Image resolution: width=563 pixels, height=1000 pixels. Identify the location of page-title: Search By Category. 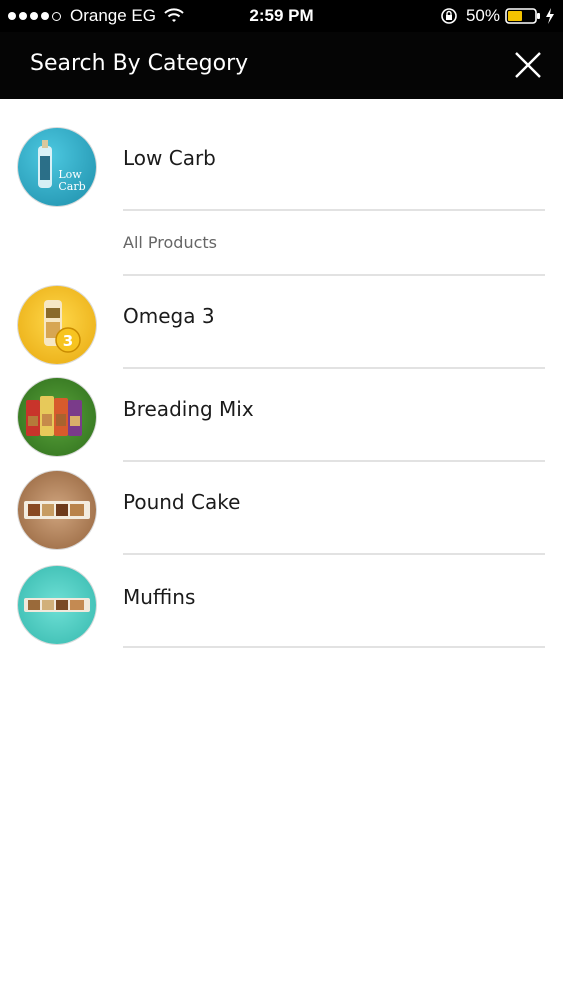
(139, 63).